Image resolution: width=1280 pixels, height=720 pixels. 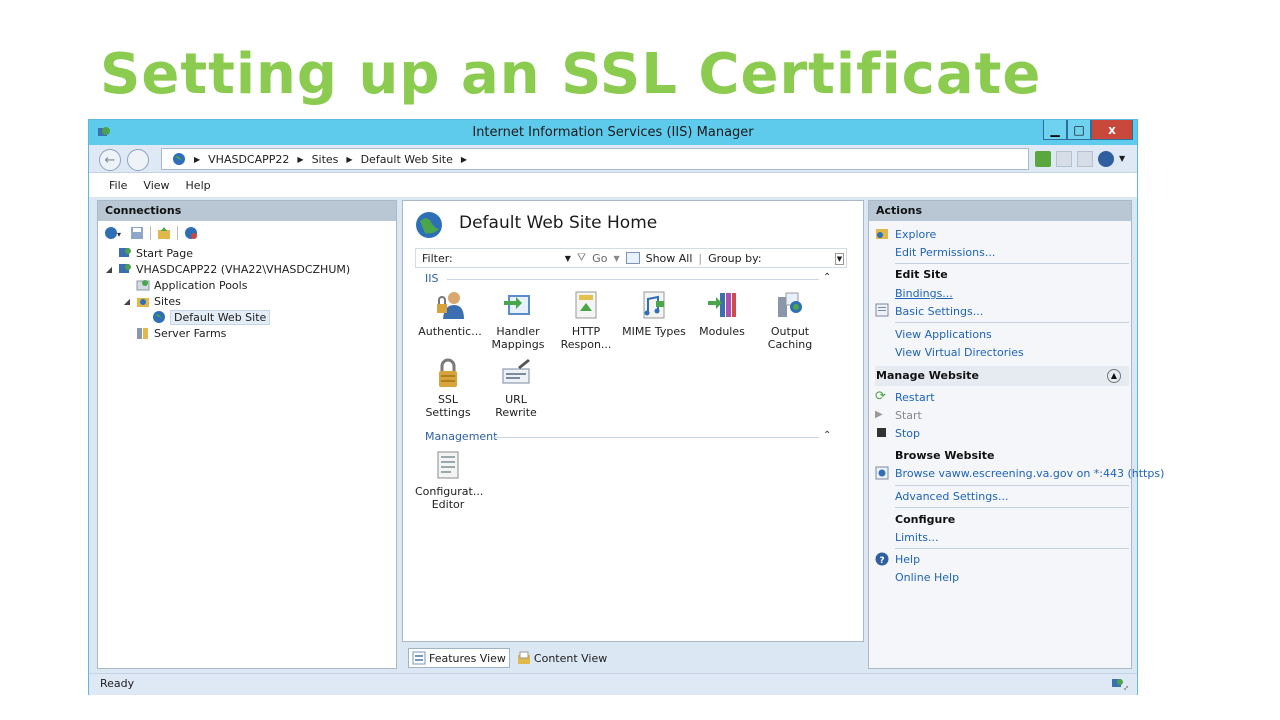 What do you see at coordinates (167, 301) in the screenshot?
I see `tree-item-label: Sites` at bounding box center [167, 301].